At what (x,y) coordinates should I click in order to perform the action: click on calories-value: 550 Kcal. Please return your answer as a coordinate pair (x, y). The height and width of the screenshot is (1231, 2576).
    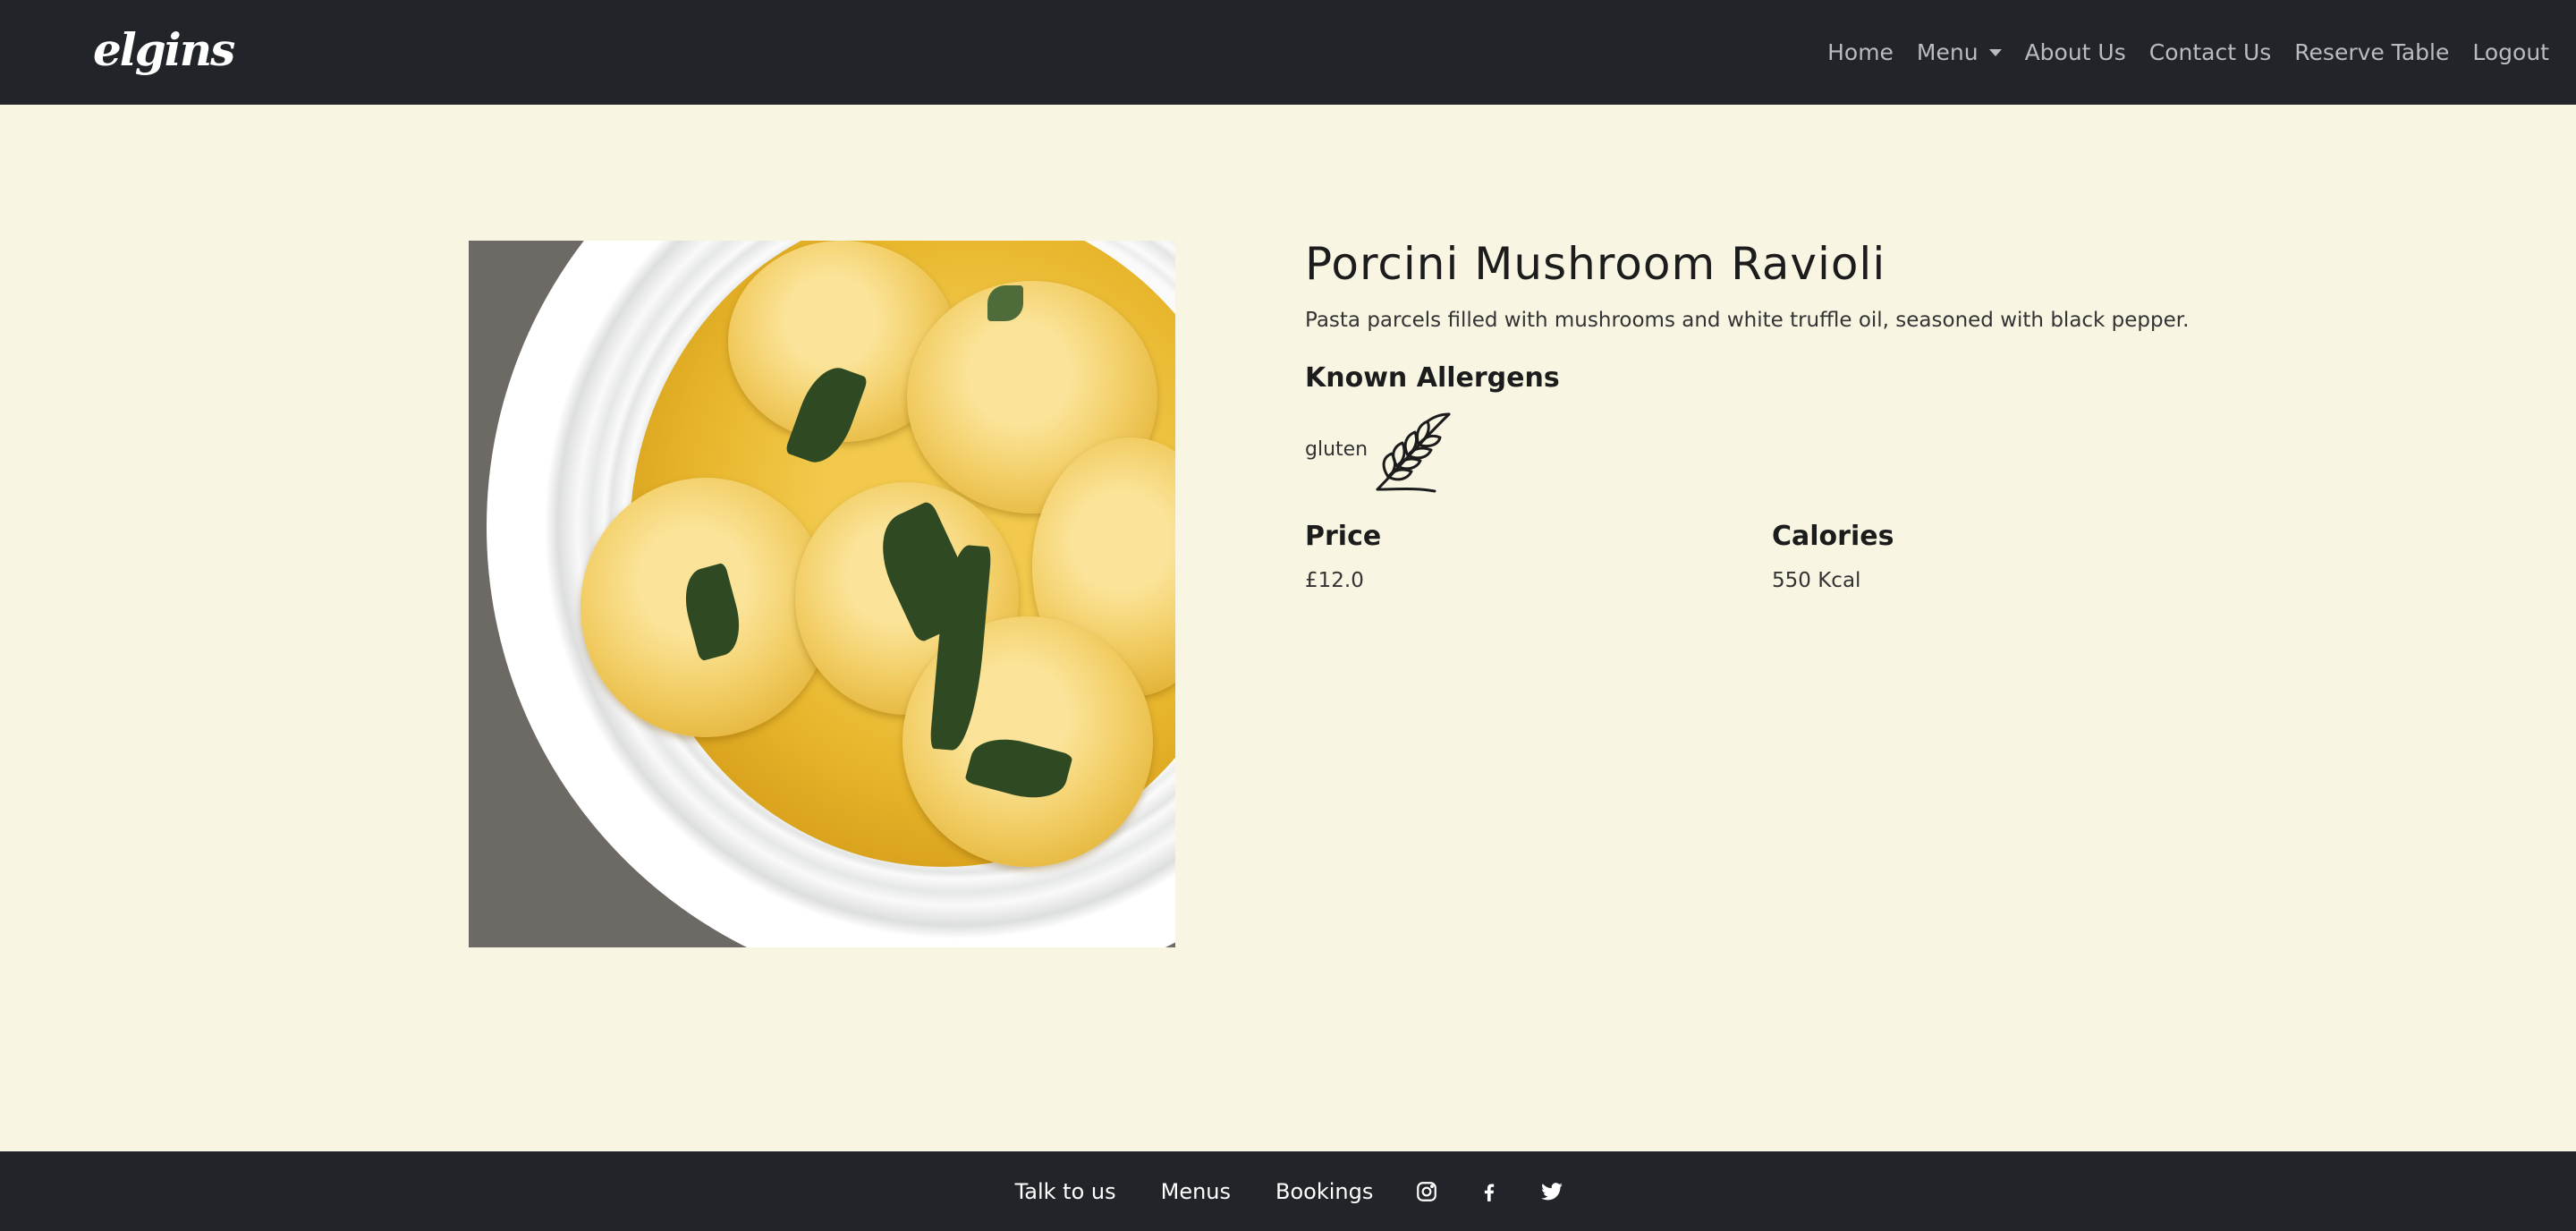
    Looking at the image, I should click on (1816, 580).